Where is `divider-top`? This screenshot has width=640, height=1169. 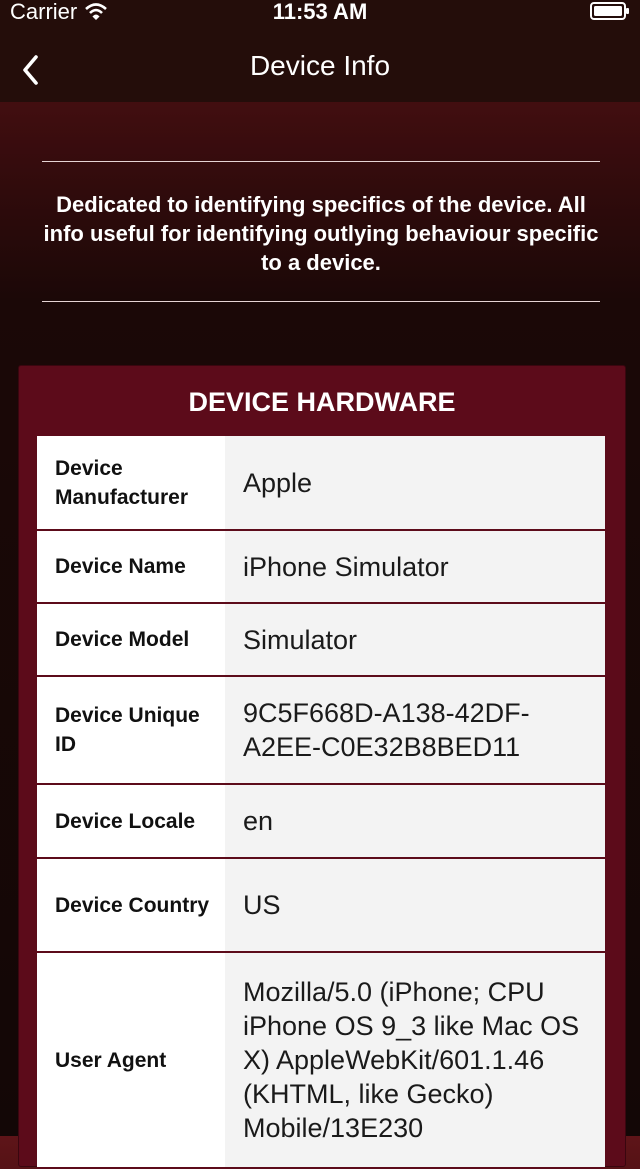 divider-top is located at coordinates (321, 161).